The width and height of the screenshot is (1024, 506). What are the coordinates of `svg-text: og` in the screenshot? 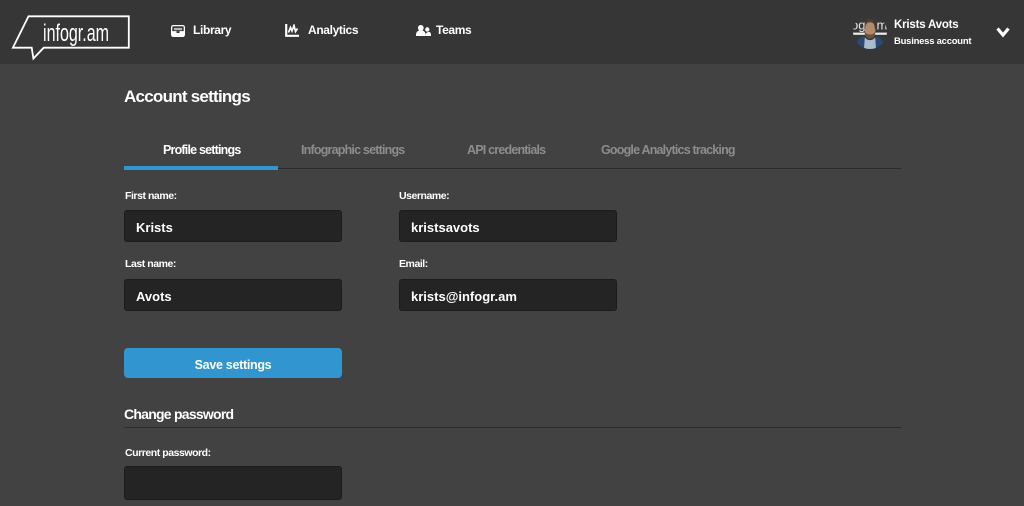 It's located at (859, 25).